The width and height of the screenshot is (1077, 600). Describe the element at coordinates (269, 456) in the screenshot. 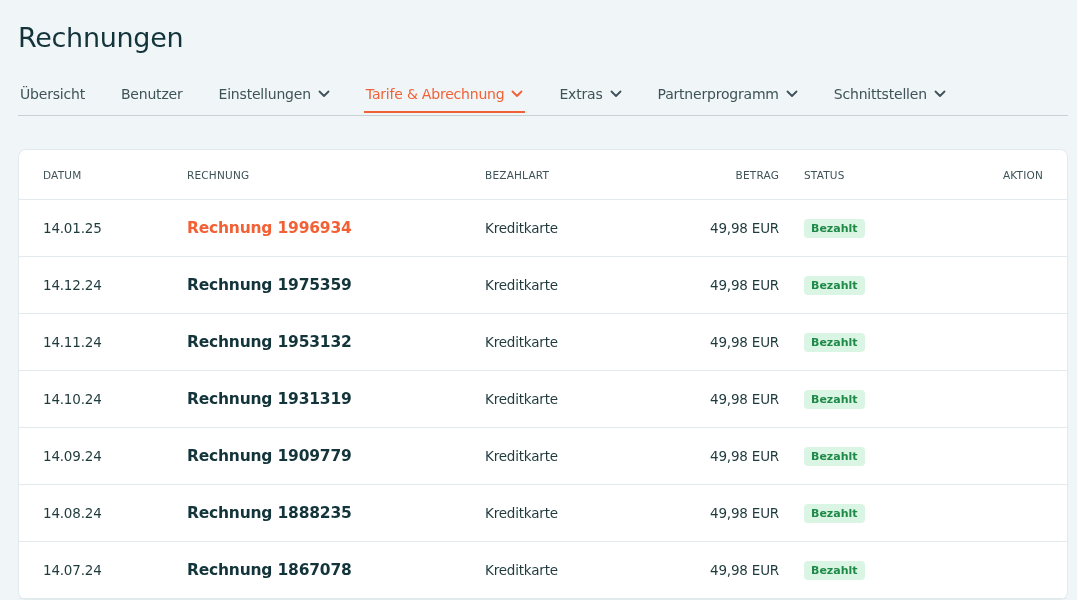

I see `invoice-link: Rechnung 1909779` at that location.